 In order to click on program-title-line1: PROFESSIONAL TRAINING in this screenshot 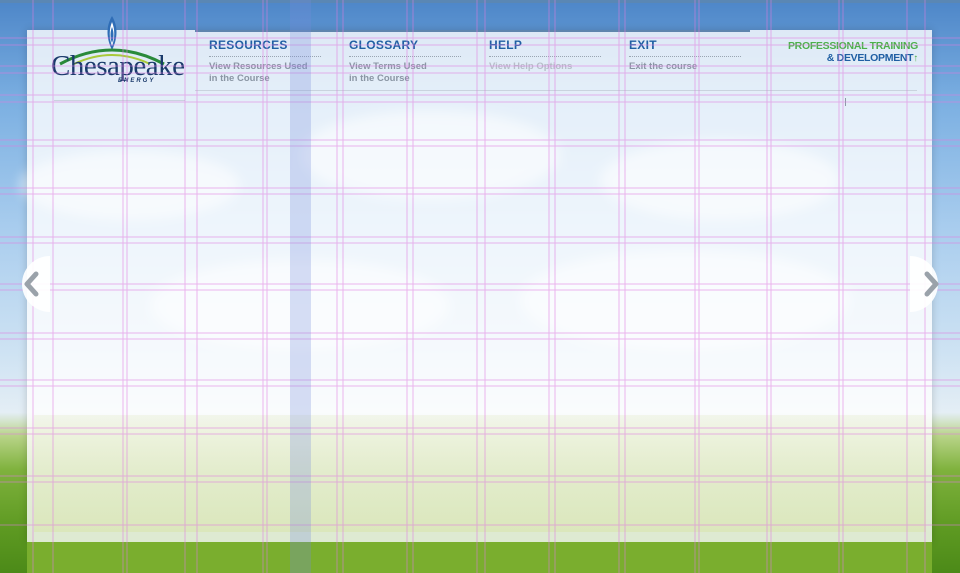, I will do `click(852, 46)`.